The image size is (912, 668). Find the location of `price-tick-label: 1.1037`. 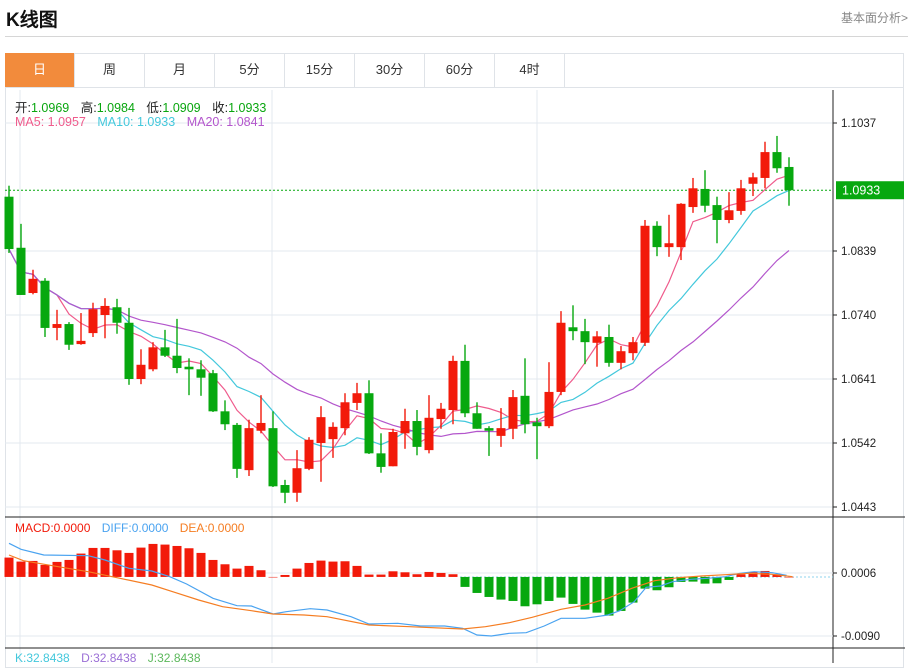

price-tick-label: 1.1037 is located at coordinates (858, 124).